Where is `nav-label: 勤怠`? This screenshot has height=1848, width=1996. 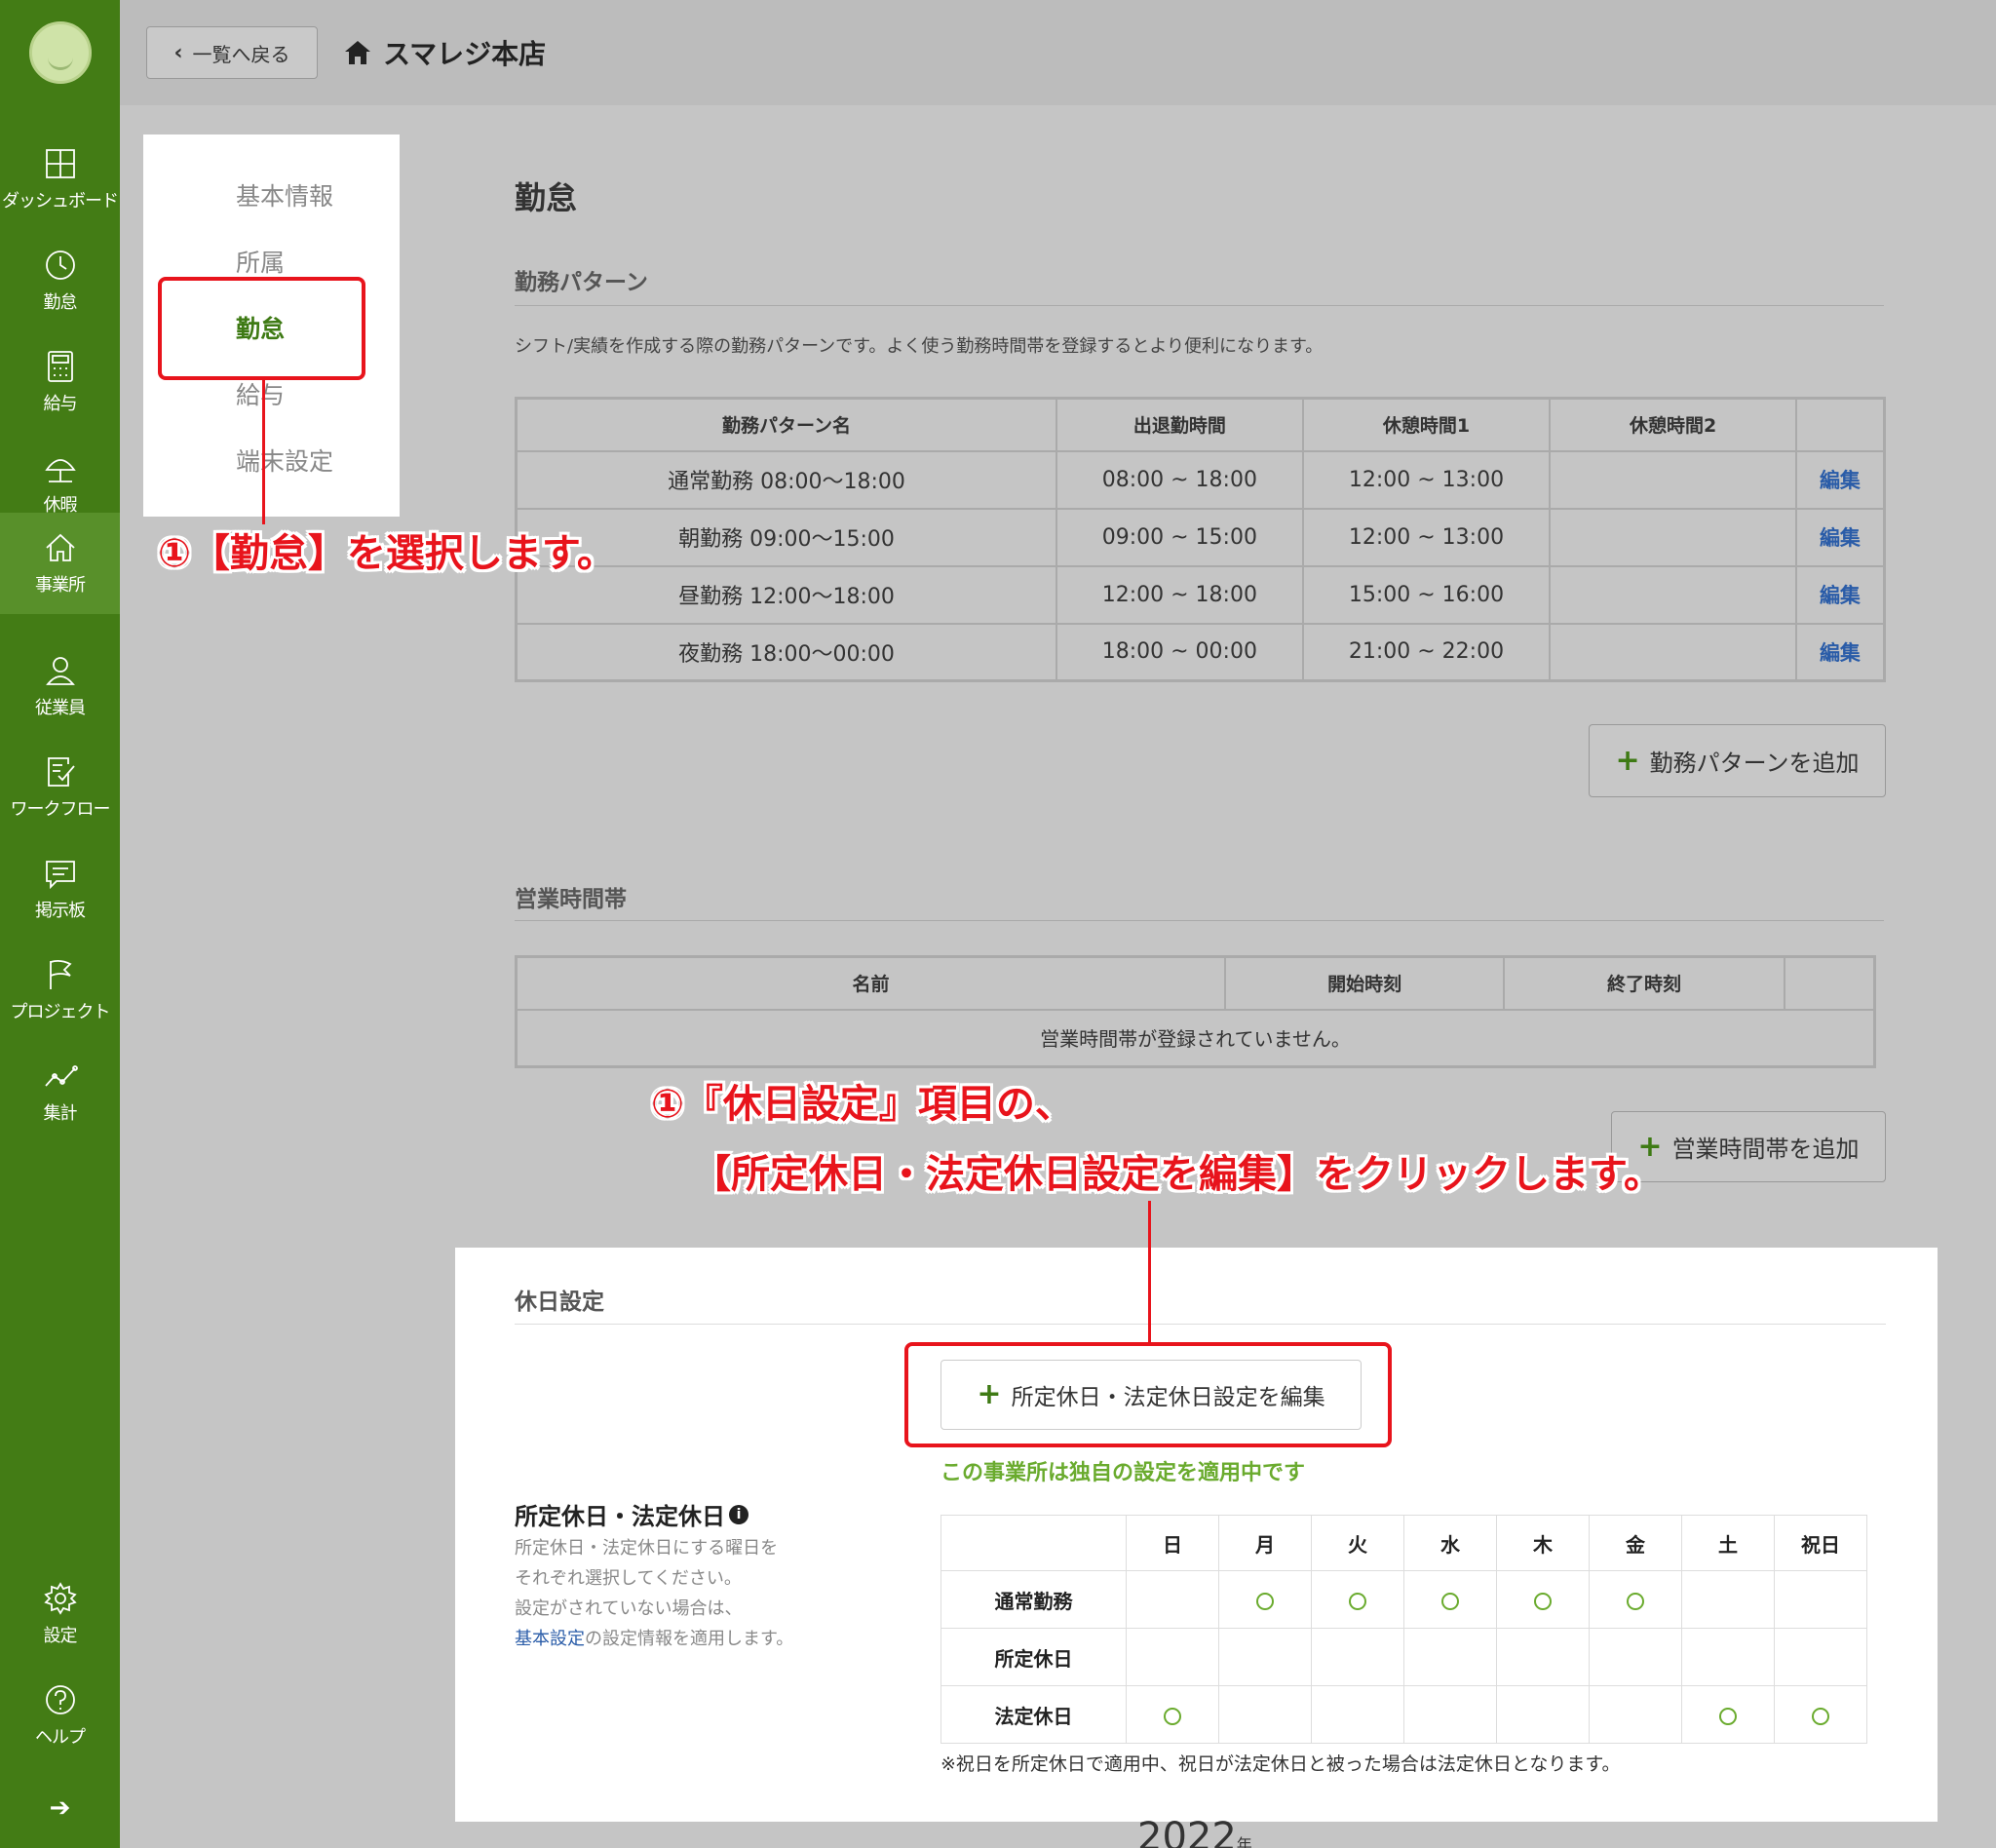 nav-label: 勤怠 is located at coordinates (60, 302).